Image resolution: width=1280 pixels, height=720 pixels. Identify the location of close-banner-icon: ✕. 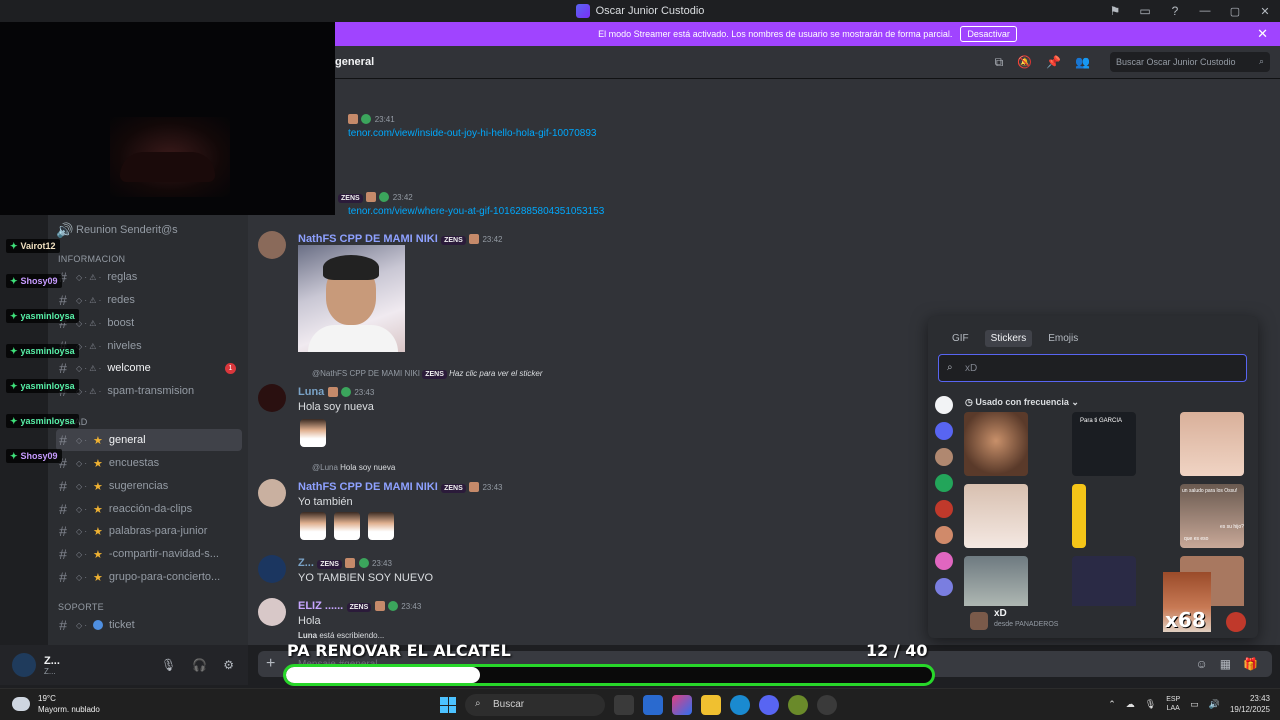
(1262, 34).